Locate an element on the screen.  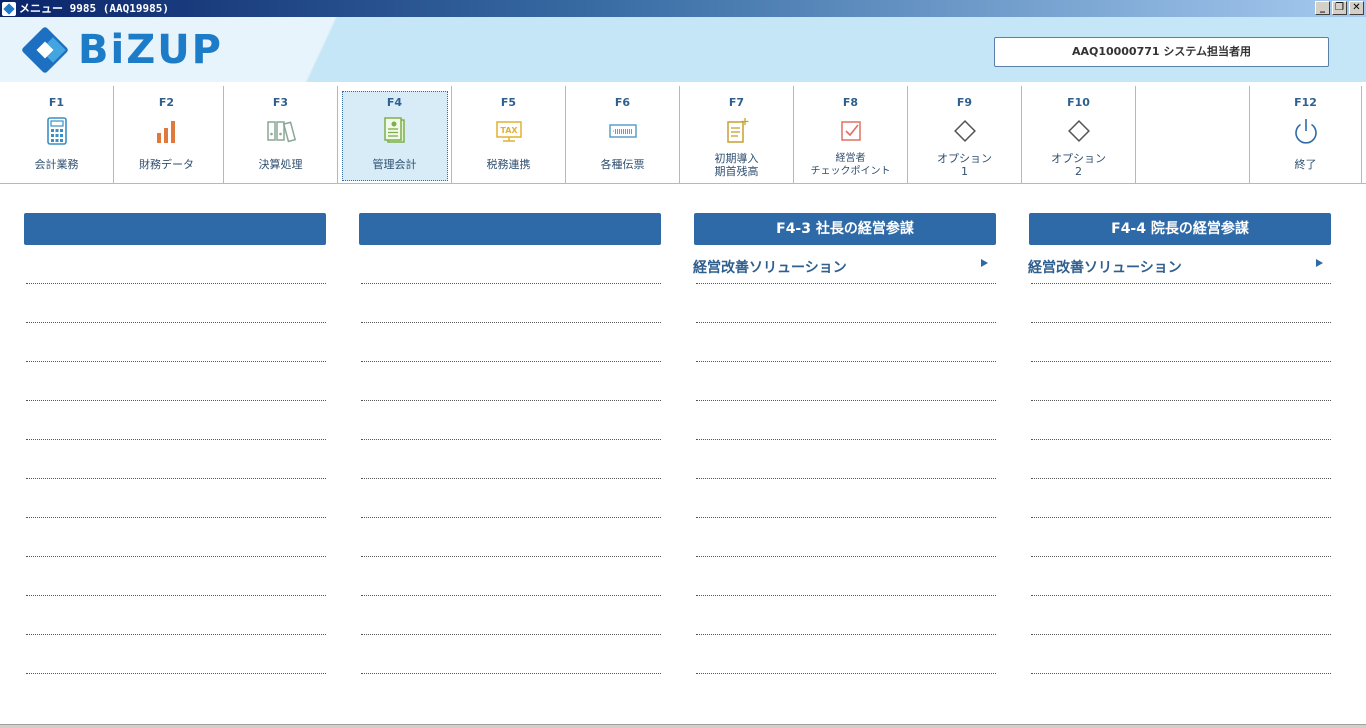
fkey-f1-accounting: F1 会計業務 is located at coordinates (57, 135).